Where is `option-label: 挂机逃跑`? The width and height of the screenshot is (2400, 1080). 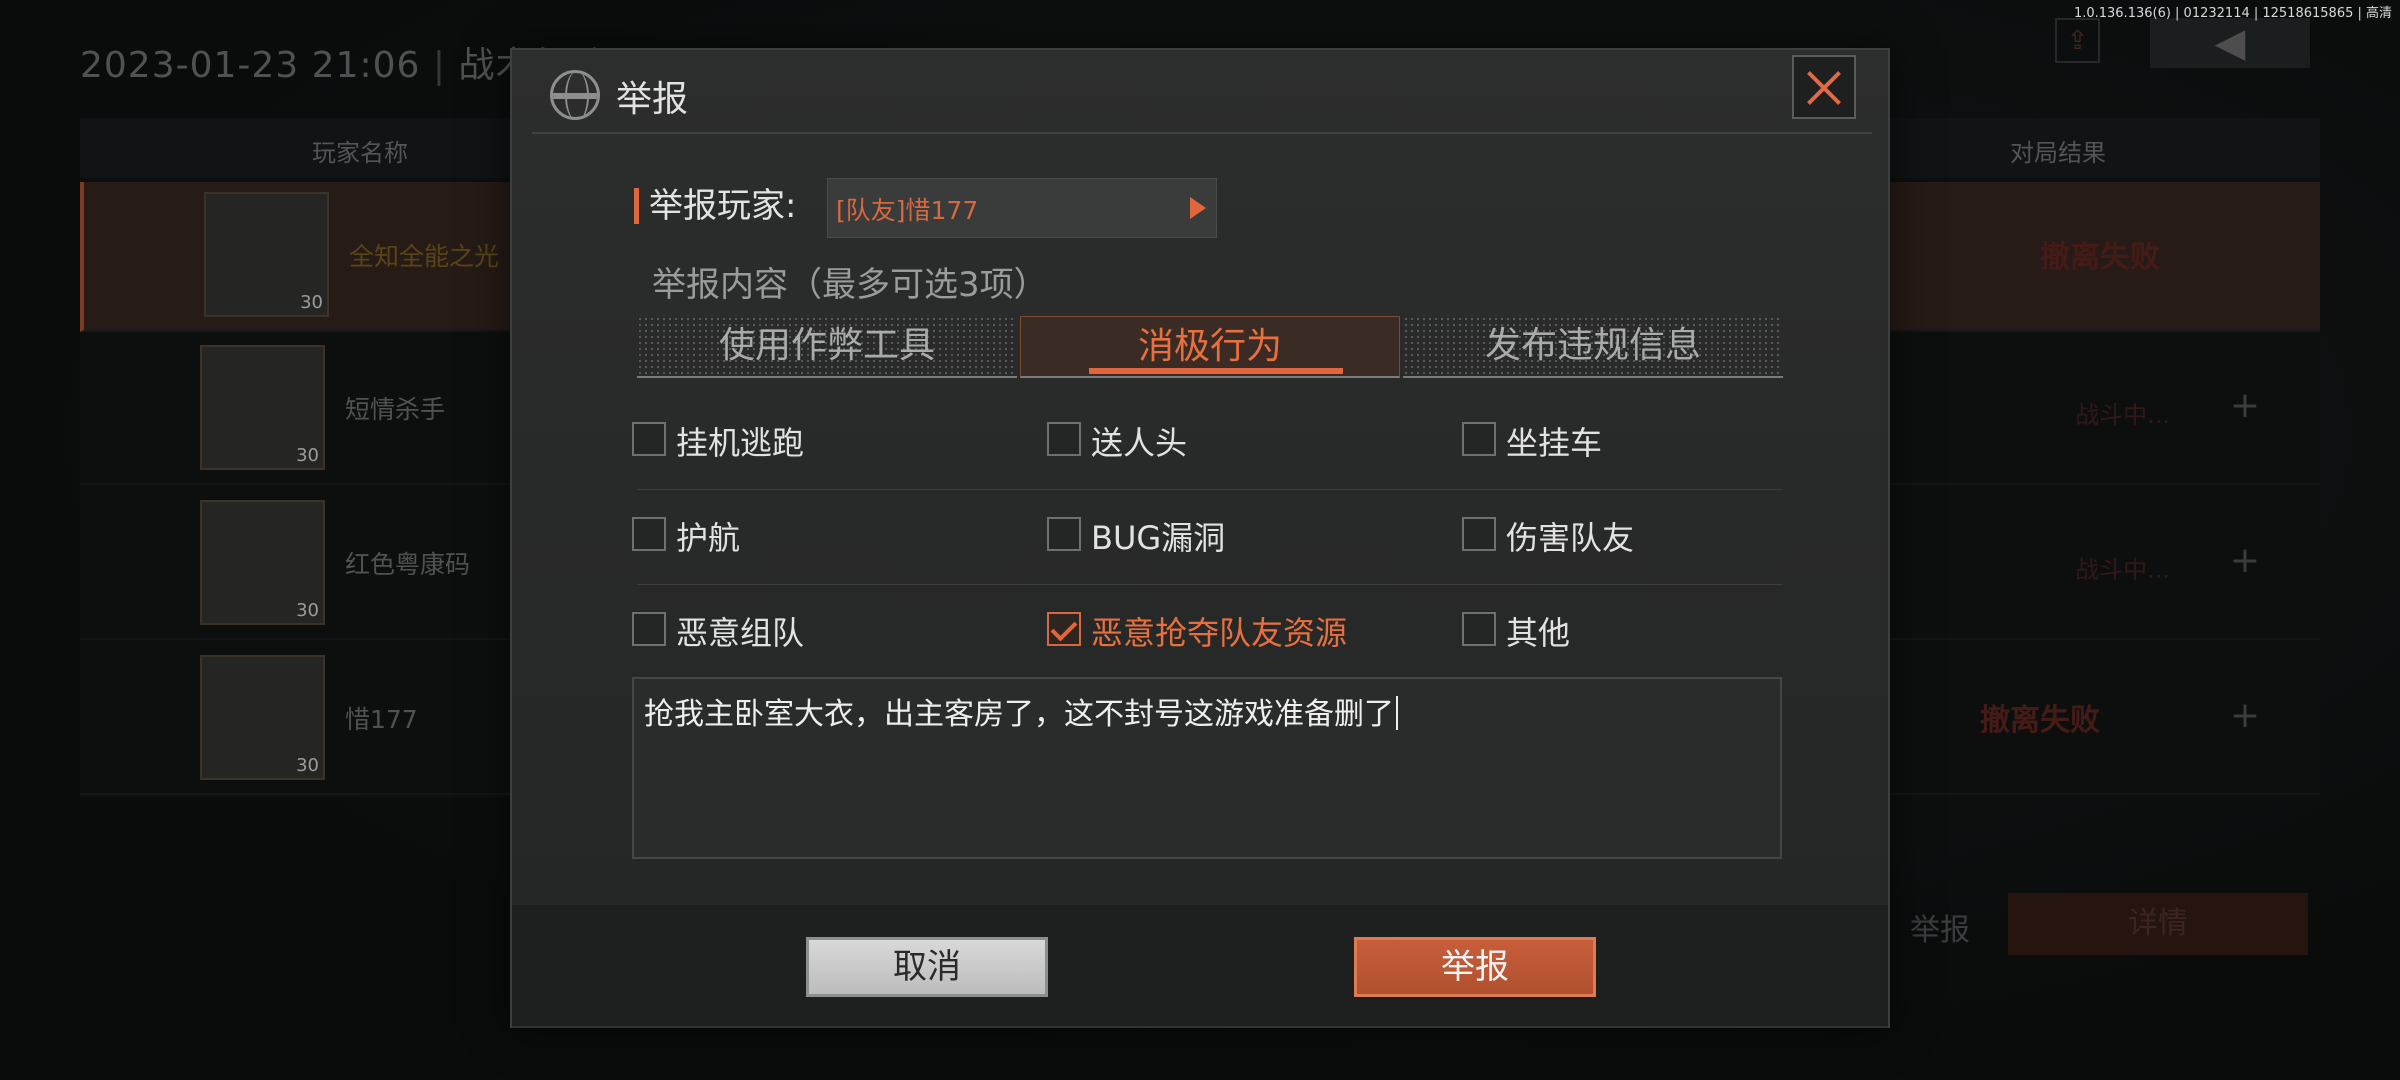
option-label: 挂机逃跑 is located at coordinates (740, 443).